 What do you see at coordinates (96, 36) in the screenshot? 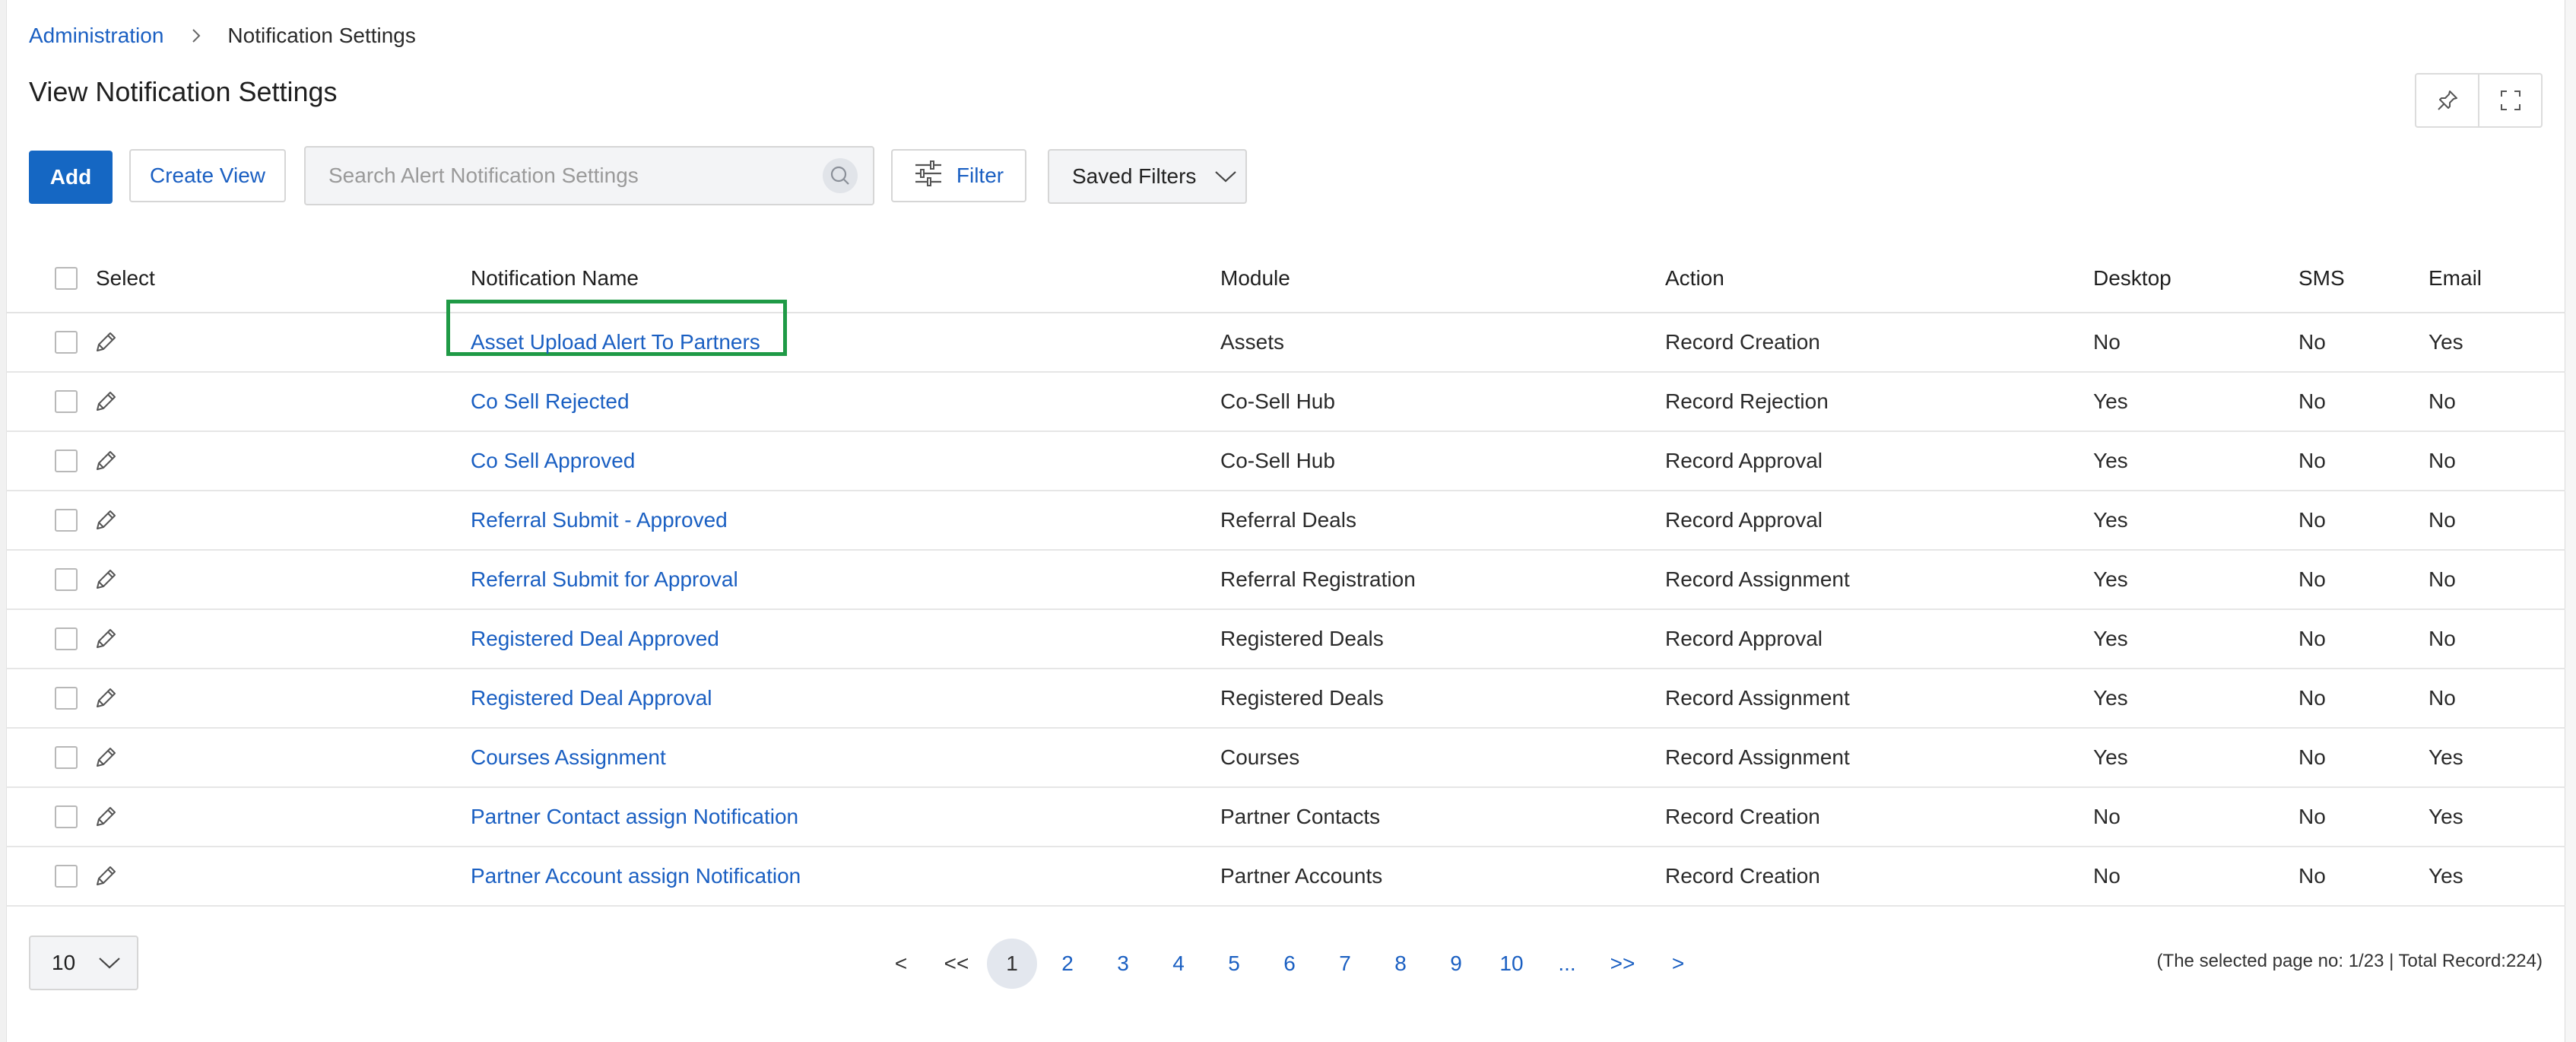
I see `breadcrumb-administration-link: Administration` at bounding box center [96, 36].